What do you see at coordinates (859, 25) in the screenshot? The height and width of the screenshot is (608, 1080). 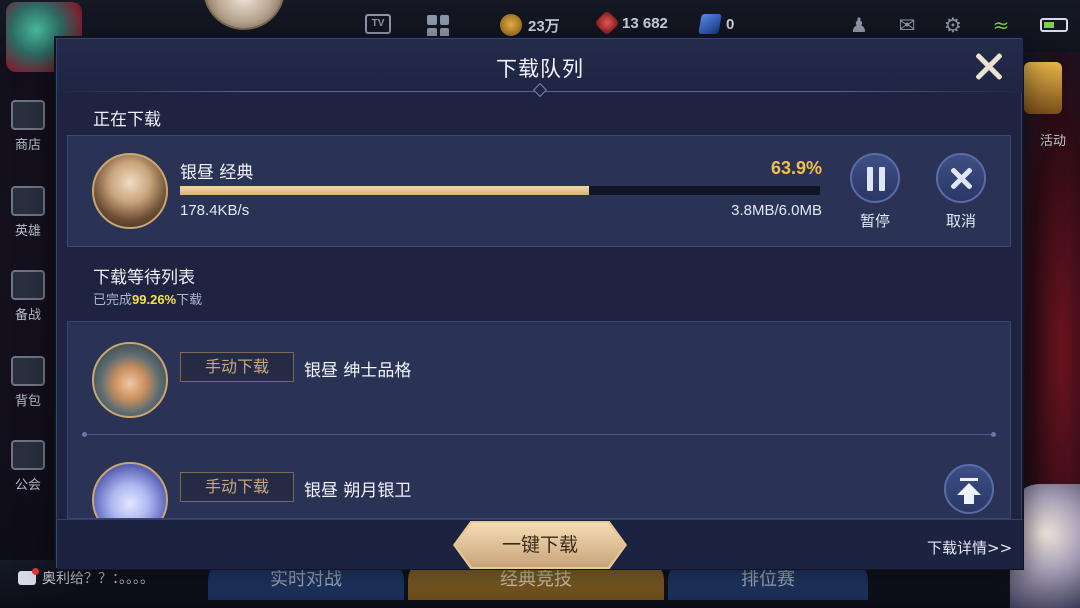 I see `friends-icon: ♟` at bounding box center [859, 25].